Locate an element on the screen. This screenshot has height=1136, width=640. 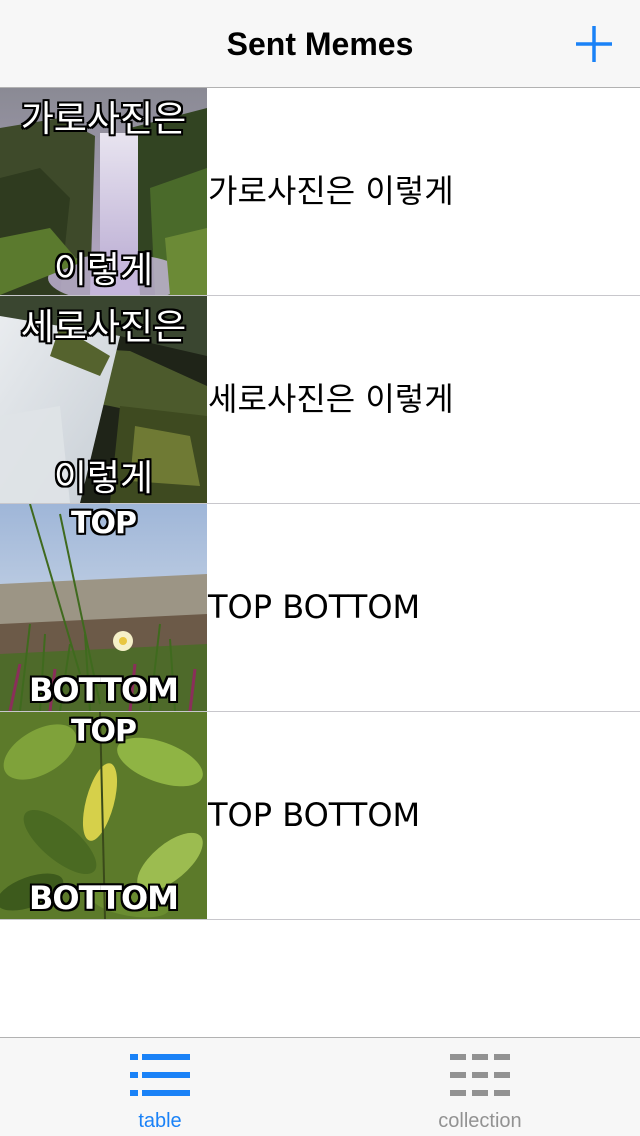
tab-bar: table collection is located at coordinates (320, 1086).